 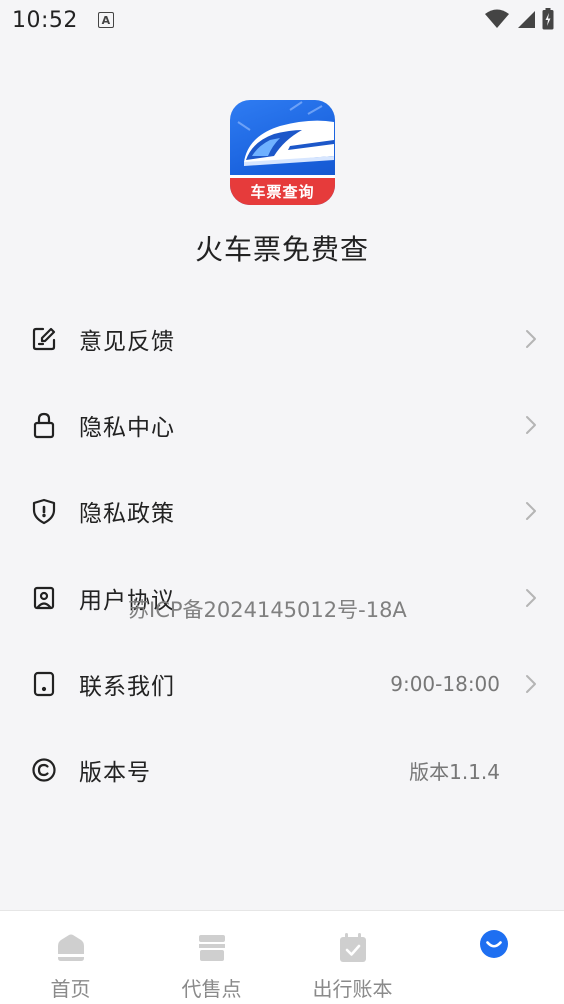 I want to click on user-agreement-icon, so click(x=44, y=598).